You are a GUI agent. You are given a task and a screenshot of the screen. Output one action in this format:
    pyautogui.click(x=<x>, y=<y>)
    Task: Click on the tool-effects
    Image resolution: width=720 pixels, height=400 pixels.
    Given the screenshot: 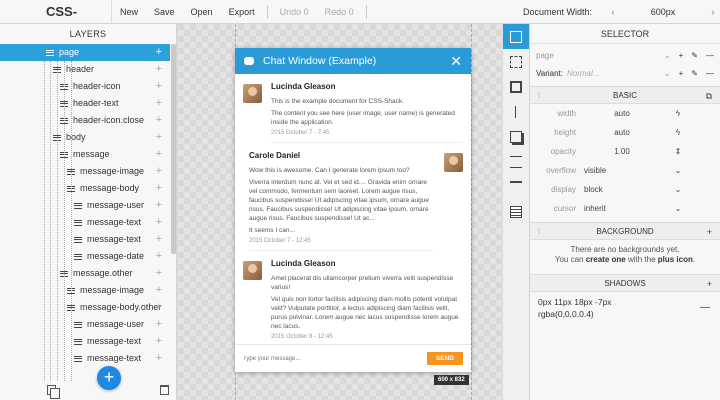 What is the action you would take?
    pyautogui.click(x=516, y=111)
    